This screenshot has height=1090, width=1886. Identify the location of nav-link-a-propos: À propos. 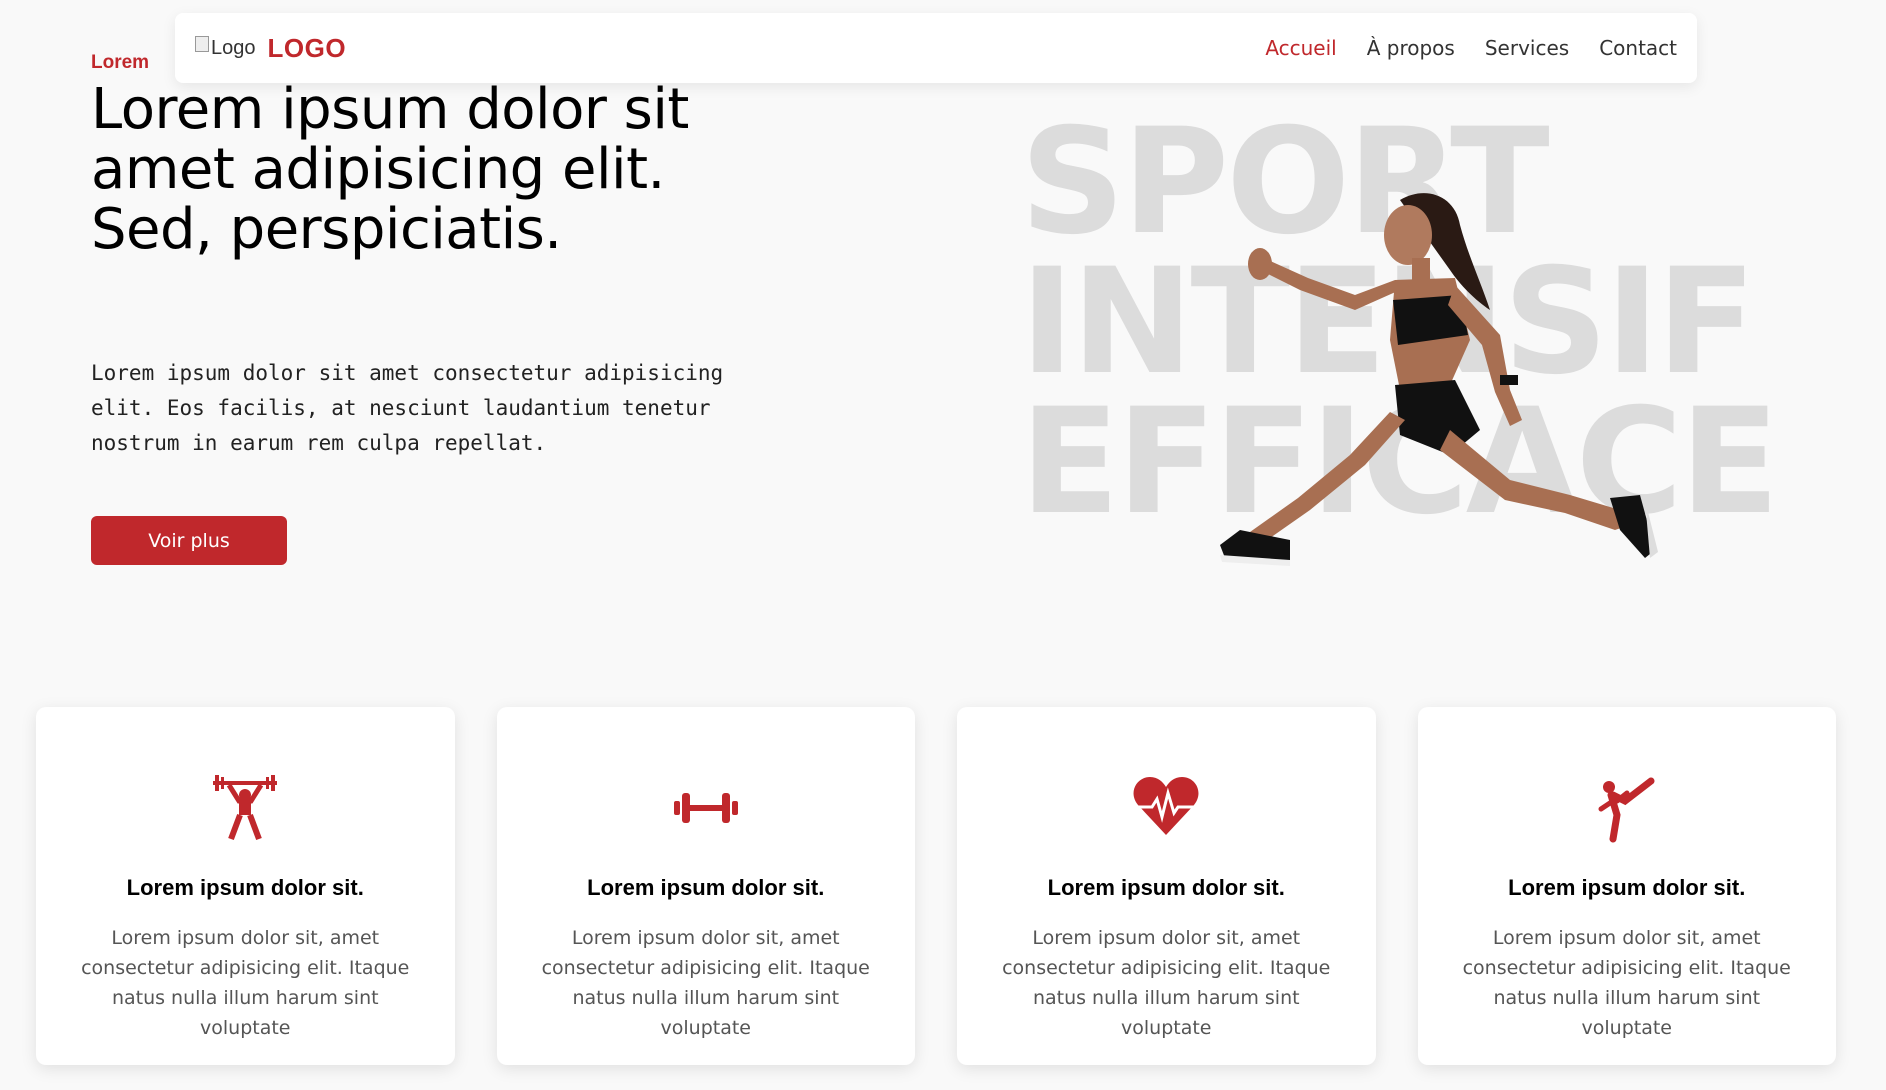
(1411, 48).